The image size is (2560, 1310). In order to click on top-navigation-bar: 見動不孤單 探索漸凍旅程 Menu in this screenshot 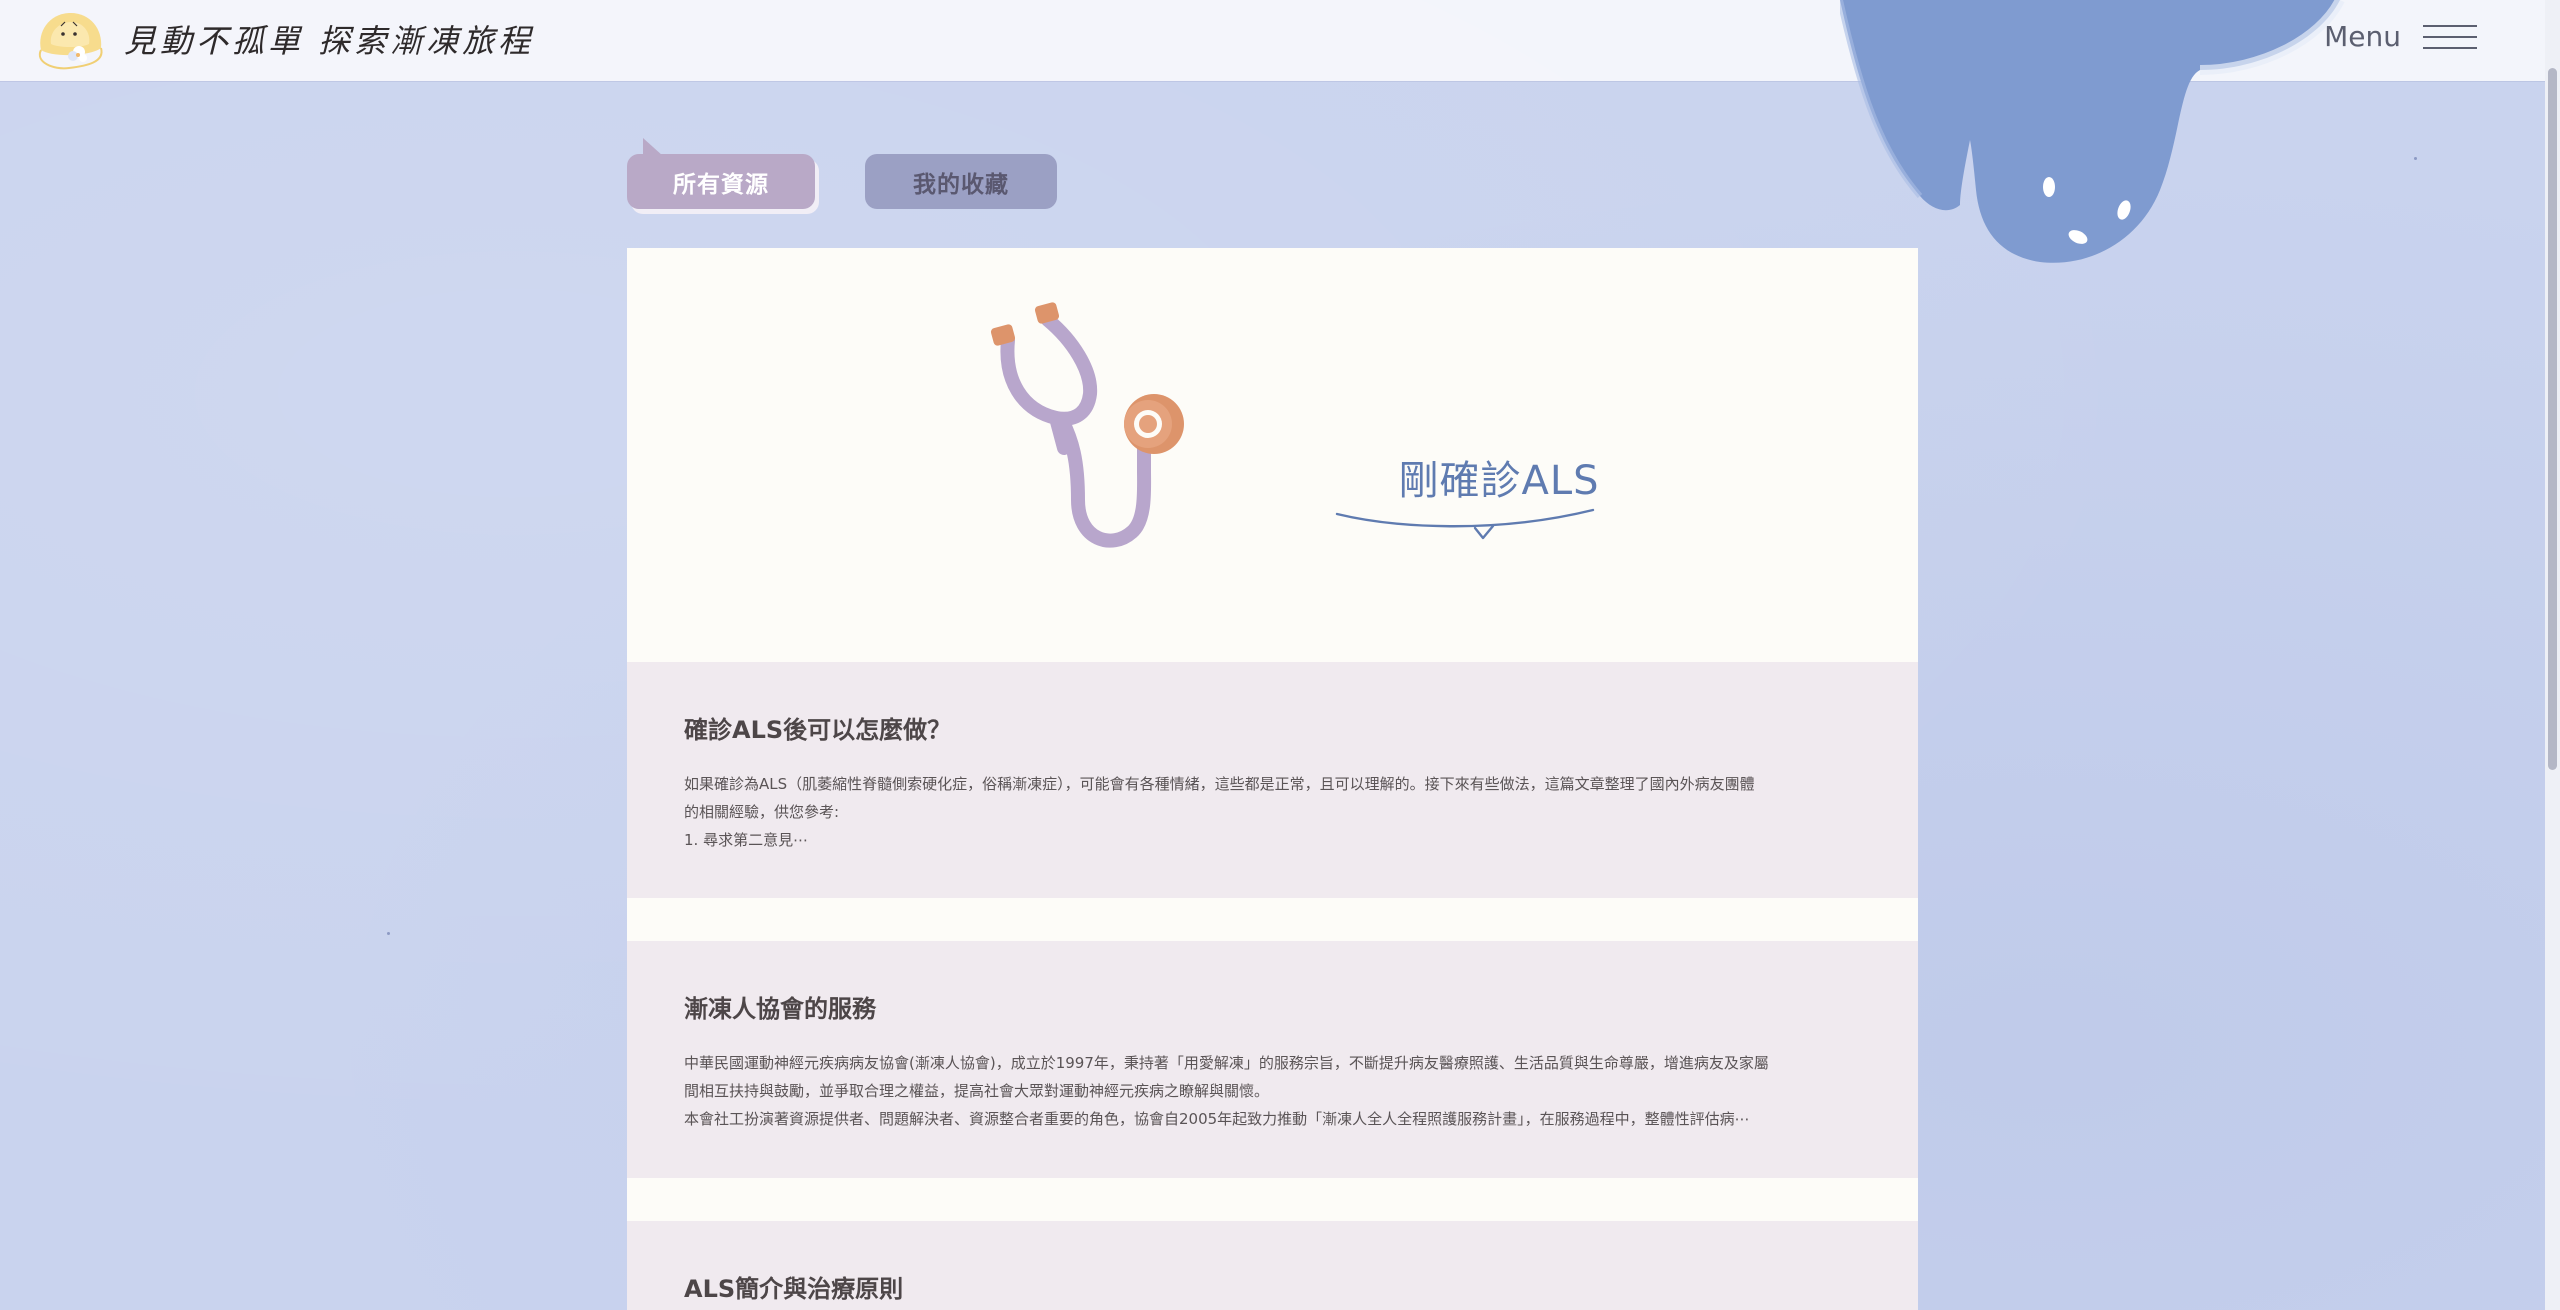, I will do `click(1272, 40)`.